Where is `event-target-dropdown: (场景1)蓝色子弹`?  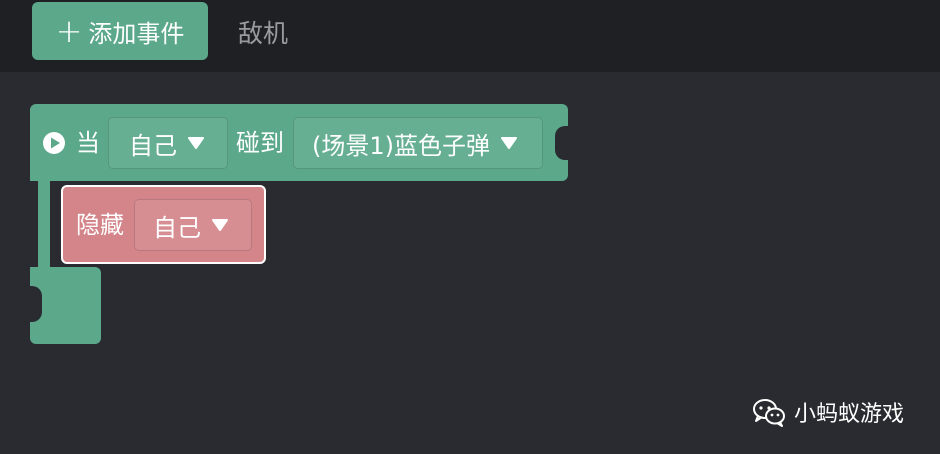 event-target-dropdown: (场景1)蓝色子弹 is located at coordinates (418, 143).